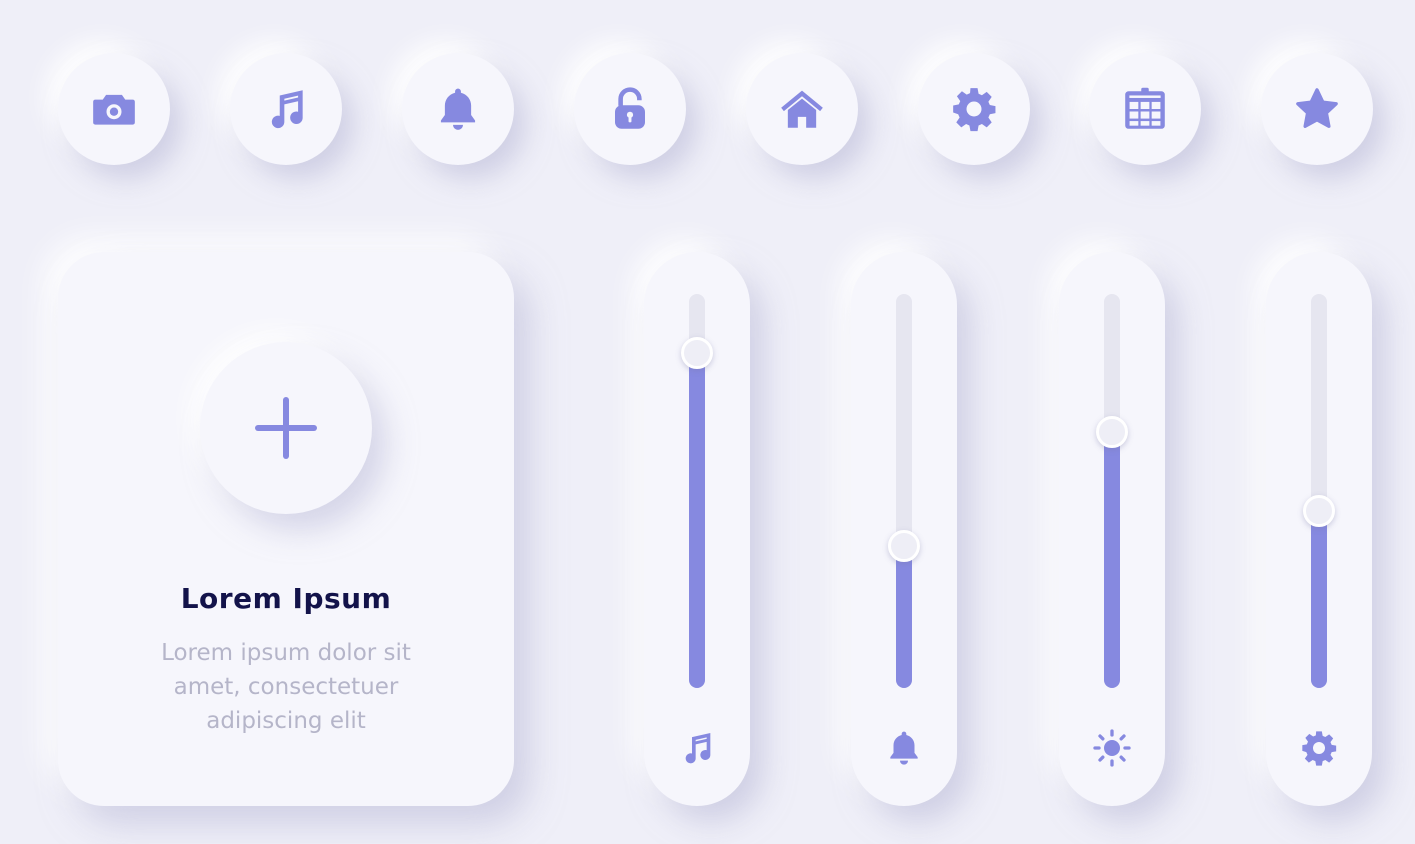  I want to click on calendar-button, so click(1145, 109).